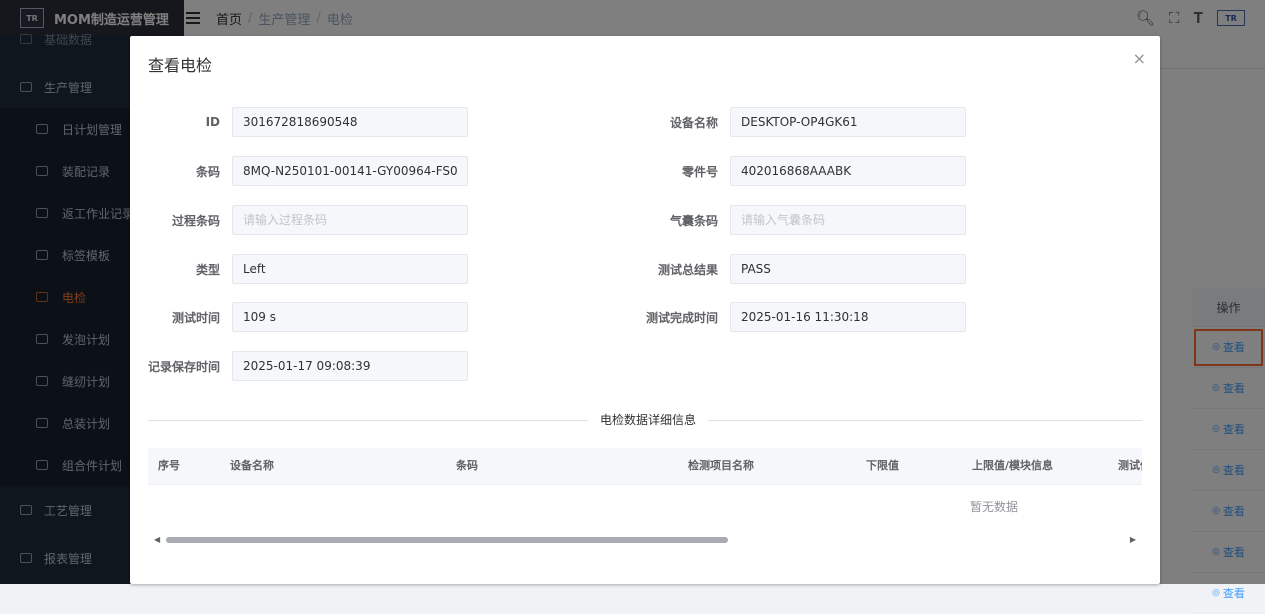 This screenshot has width=1265, height=614. Describe the element at coordinates (350, 171) in the screenshot. I see `barcode-input` at that location.